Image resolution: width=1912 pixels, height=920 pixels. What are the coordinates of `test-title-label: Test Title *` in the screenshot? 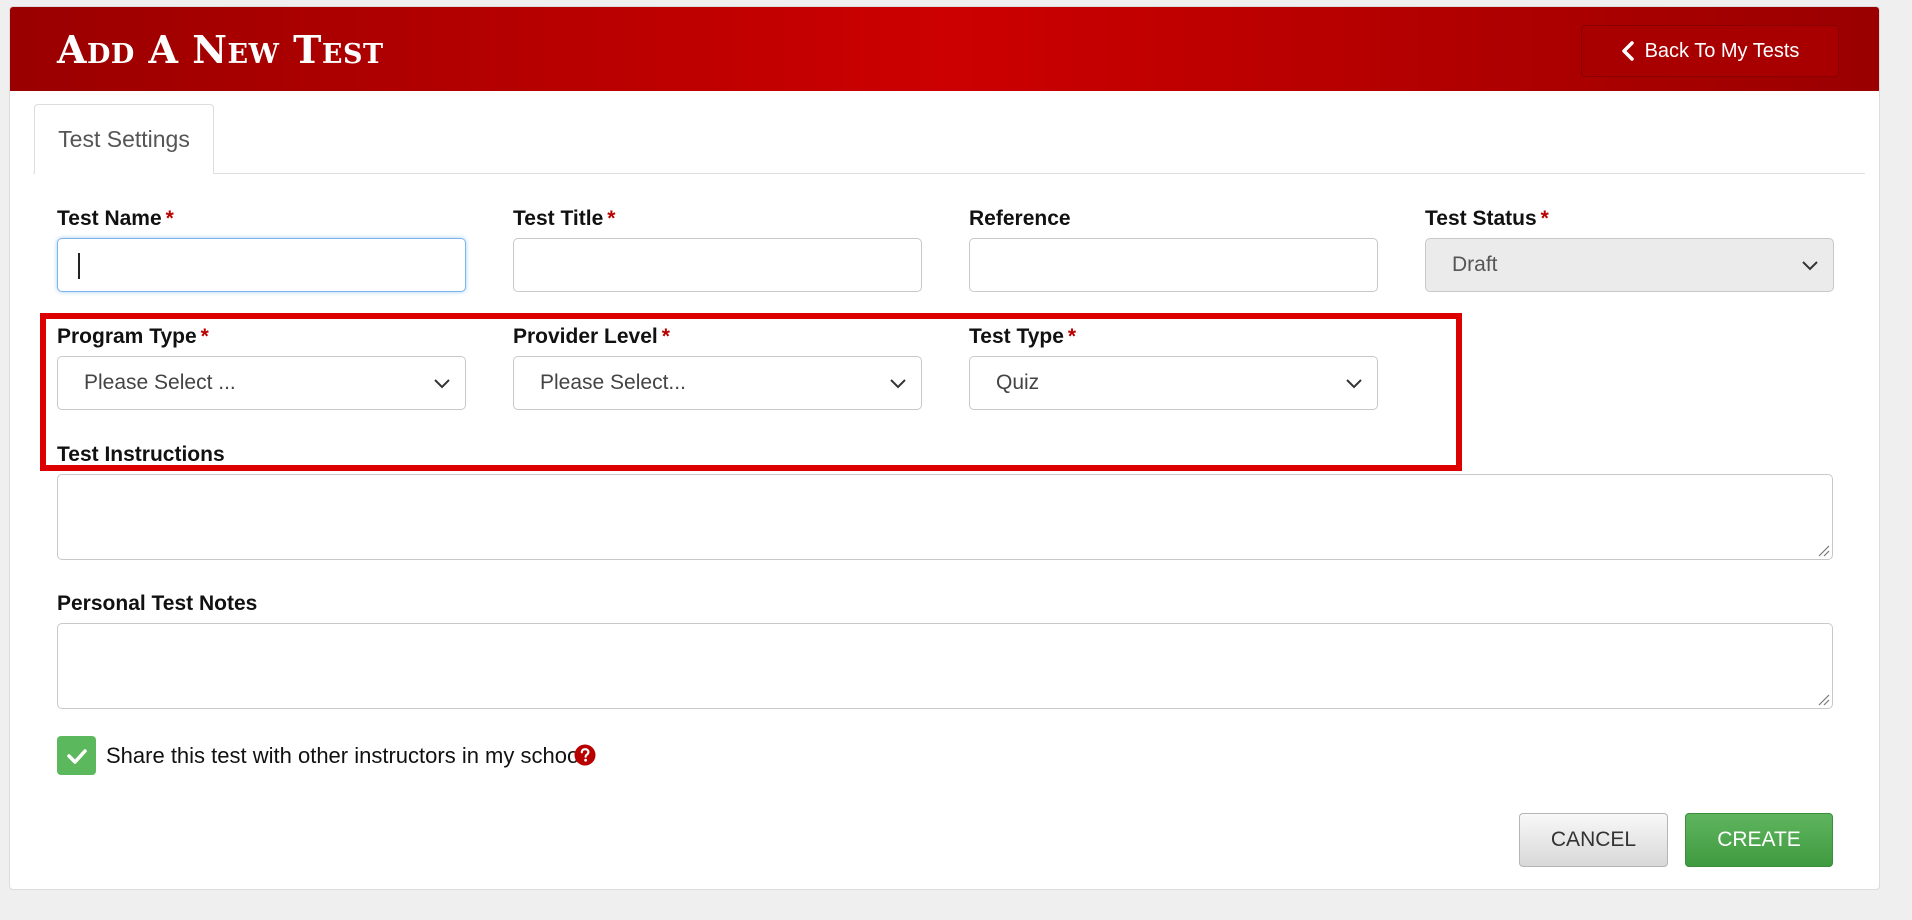 It's located at (564, 218).